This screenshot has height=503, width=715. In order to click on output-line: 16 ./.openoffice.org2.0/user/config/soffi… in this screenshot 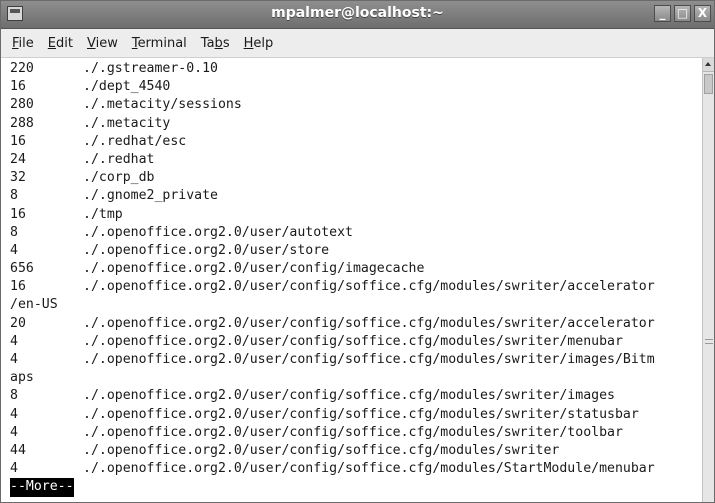, I will do `click(356, 287)`.